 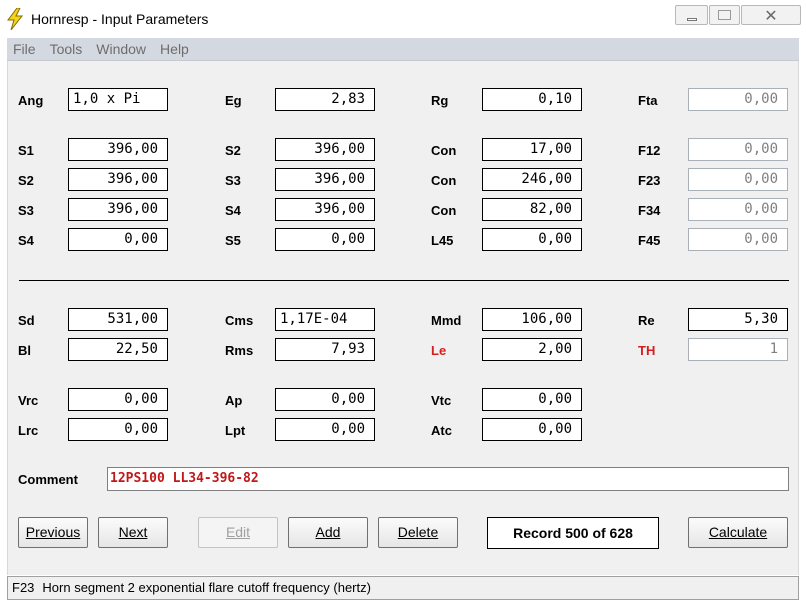 I want to click on label-fta: Fta, so click(x=648, y=100).